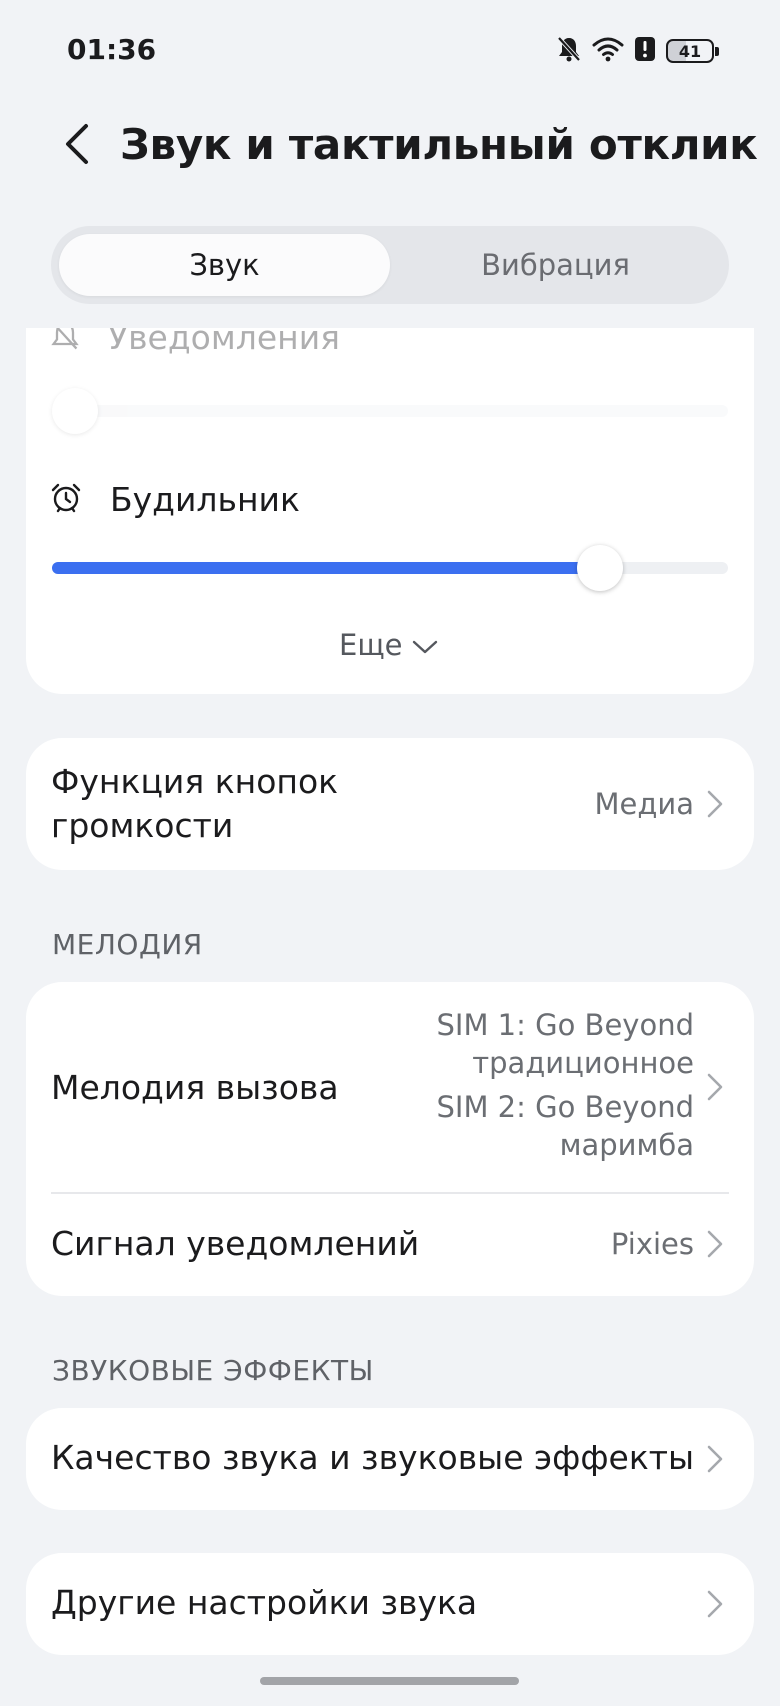 The height and width of the screenshot is (1706, 780). Describe the element at coordinates (371, 645) in the screenshot. I see `more-label: Еще` at that location.